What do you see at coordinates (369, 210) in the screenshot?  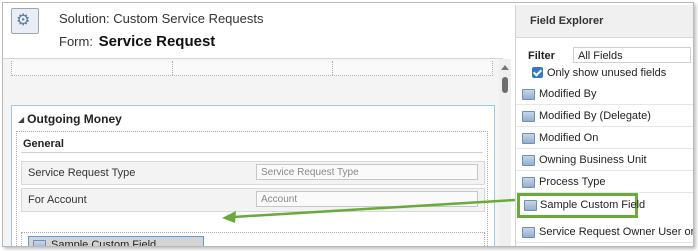 I see `drag-arrow-icon` at bounding box center [369, 210].